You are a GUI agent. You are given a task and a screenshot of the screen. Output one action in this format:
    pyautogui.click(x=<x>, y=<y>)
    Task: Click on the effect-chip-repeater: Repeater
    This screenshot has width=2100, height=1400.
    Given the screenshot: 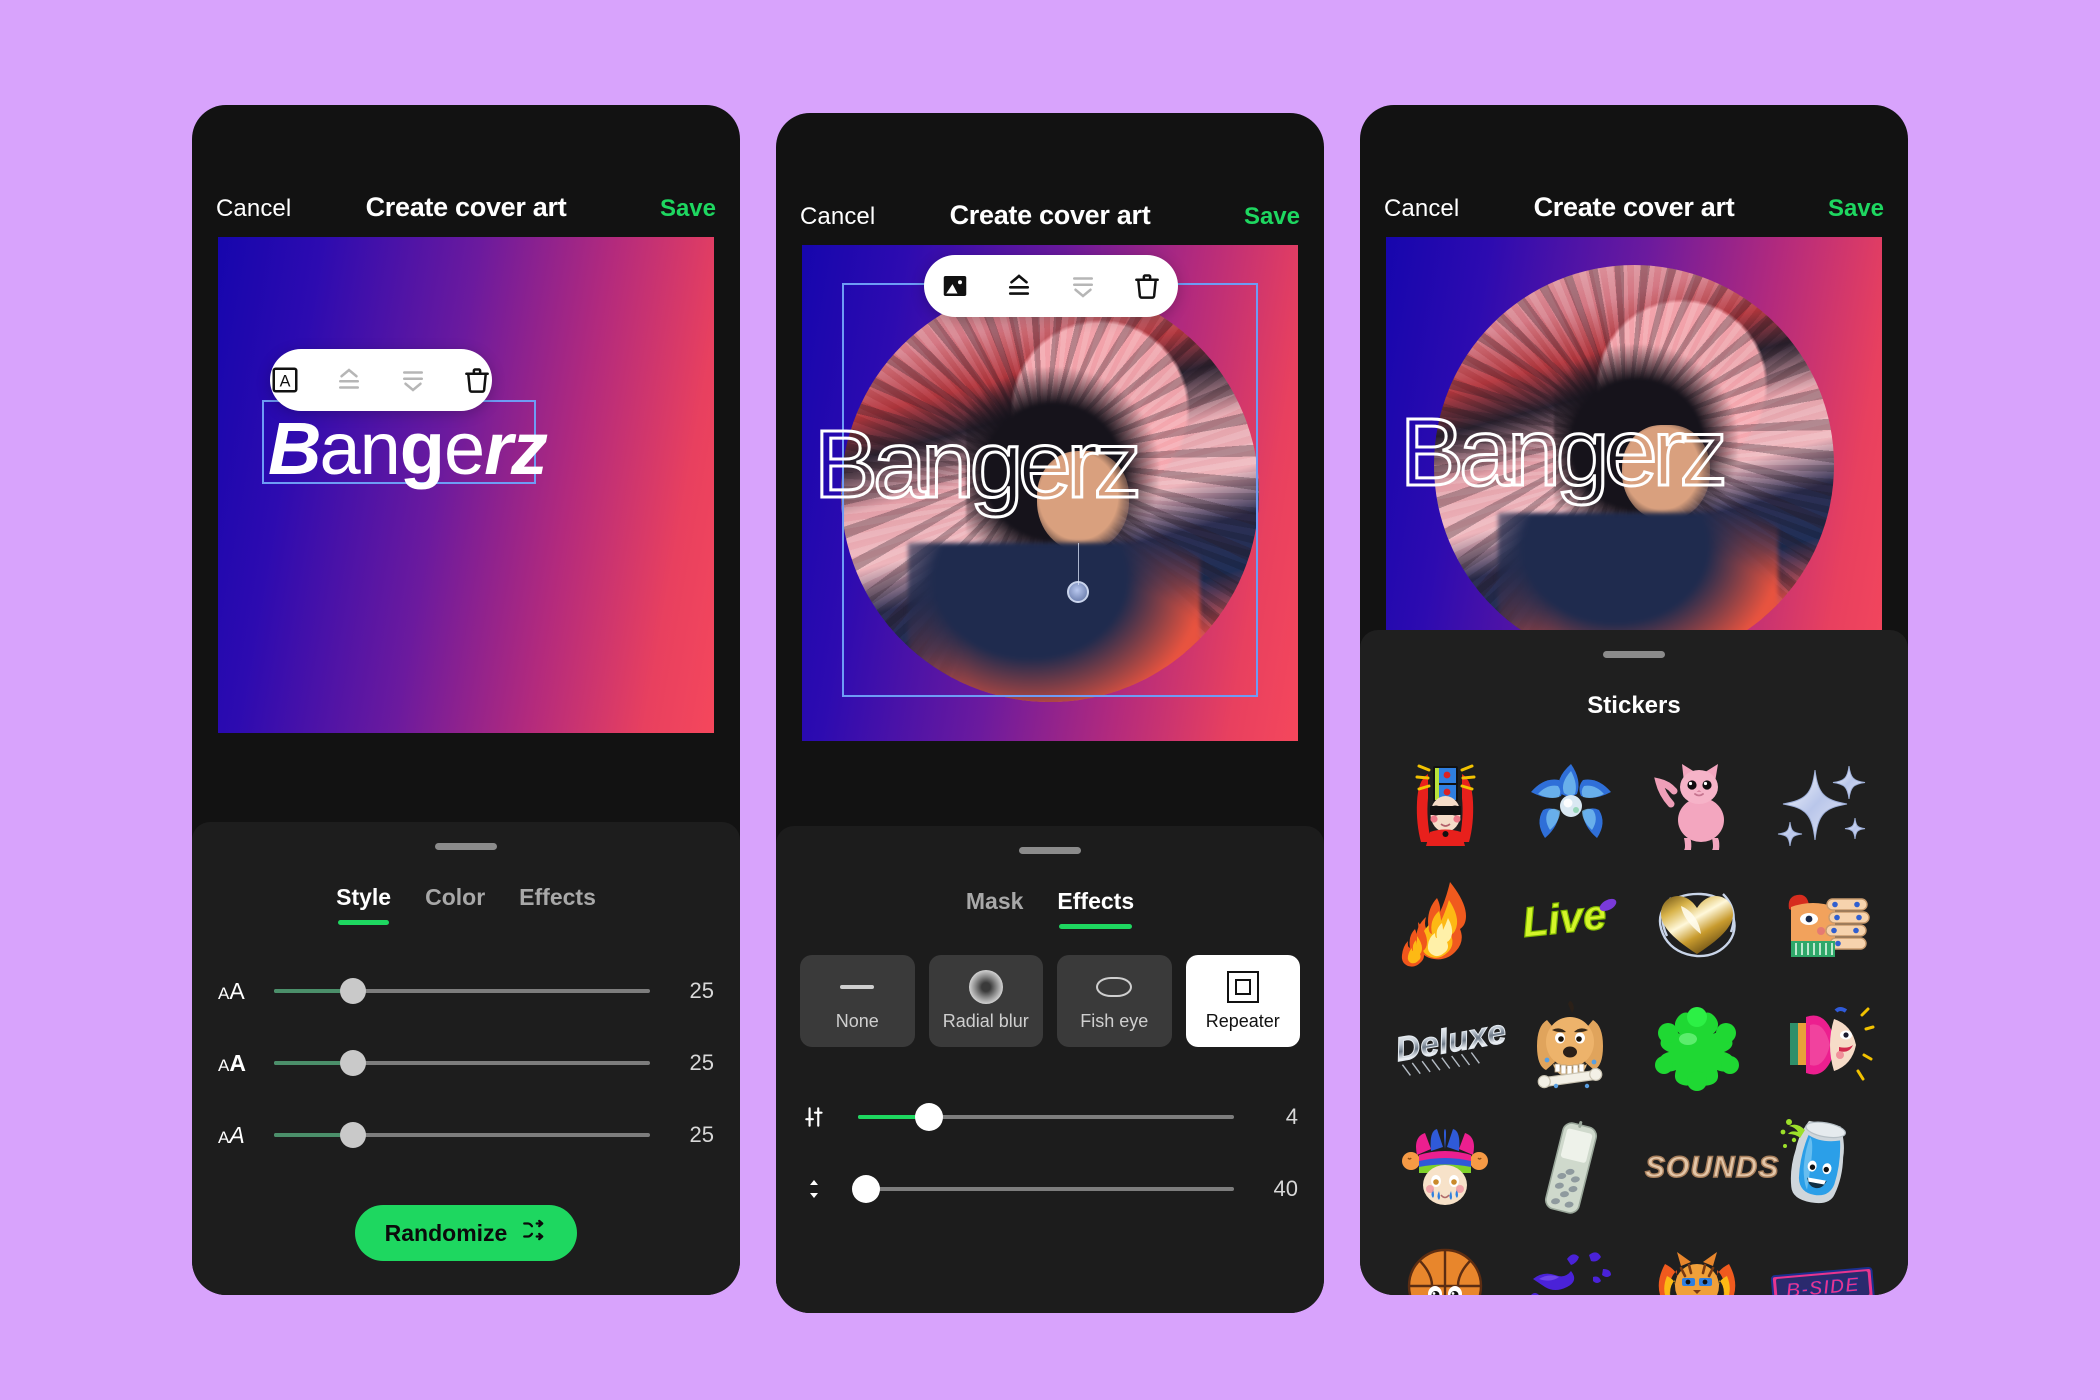 What is the action you would take?
    pyautogui.click(x=1242, y=1001)
    